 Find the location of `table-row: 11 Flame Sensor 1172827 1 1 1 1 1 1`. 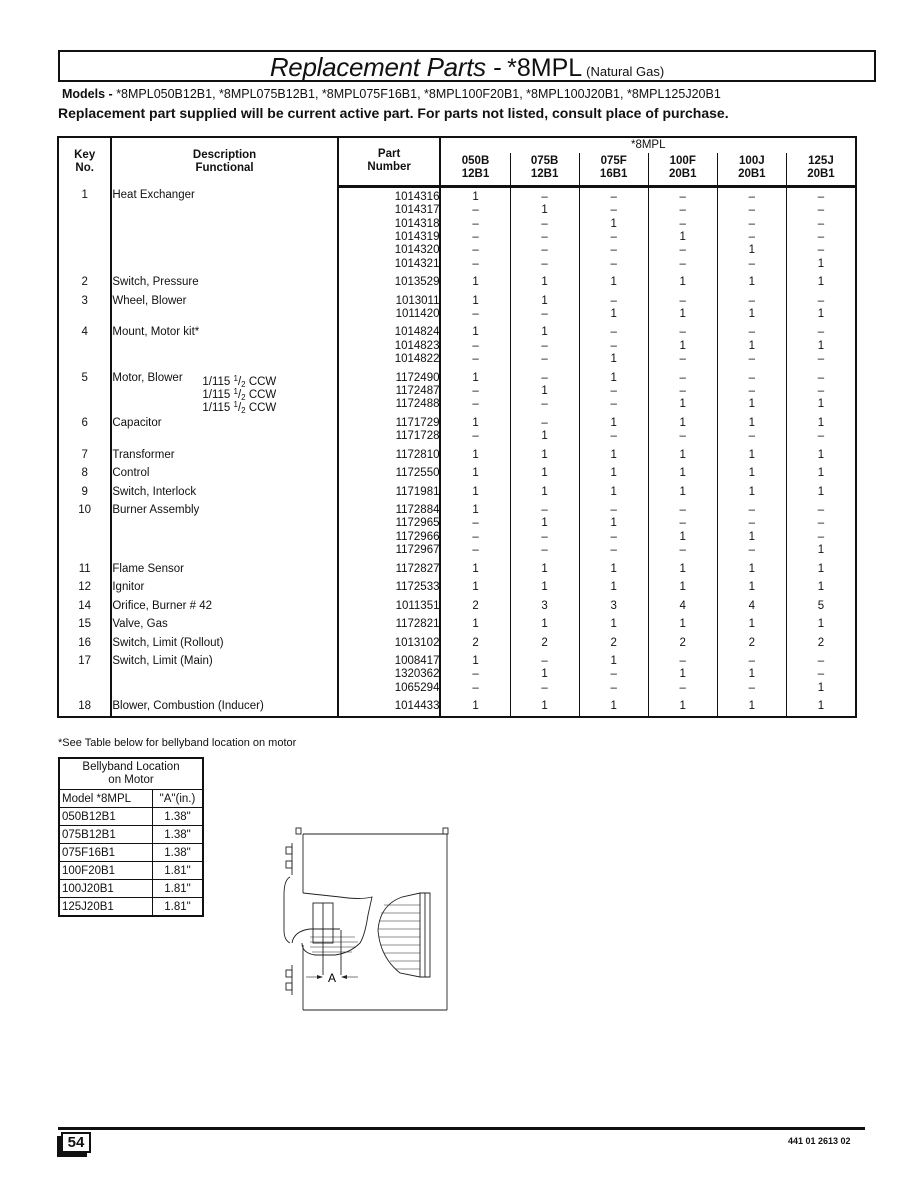

table-row: 11 Flame Sensor 1172827 1 1 1 1 1 1 is located at coordinates (457, 567).